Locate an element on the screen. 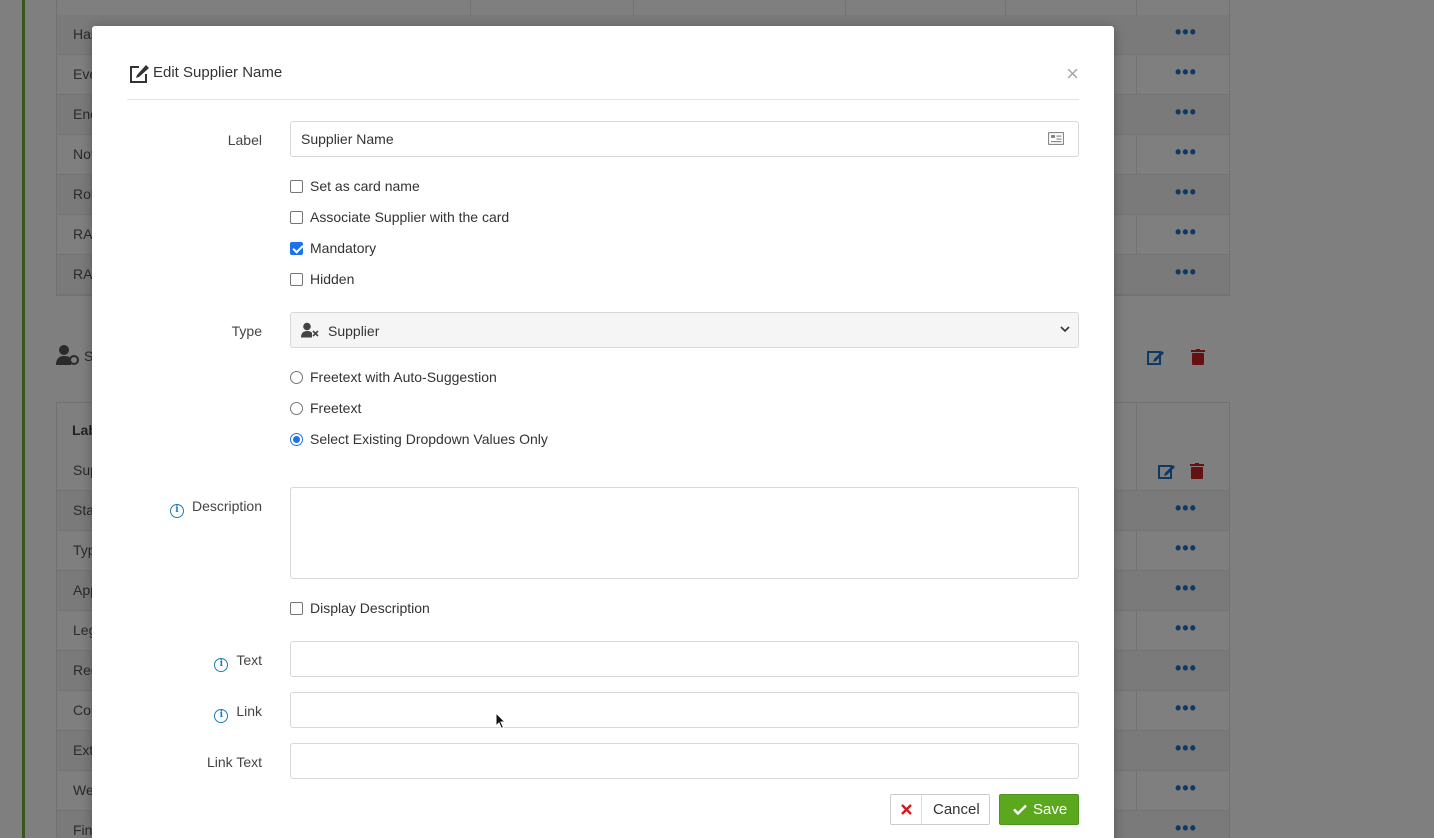  mouse-cursor-icon is located at coordinates (501, 721).